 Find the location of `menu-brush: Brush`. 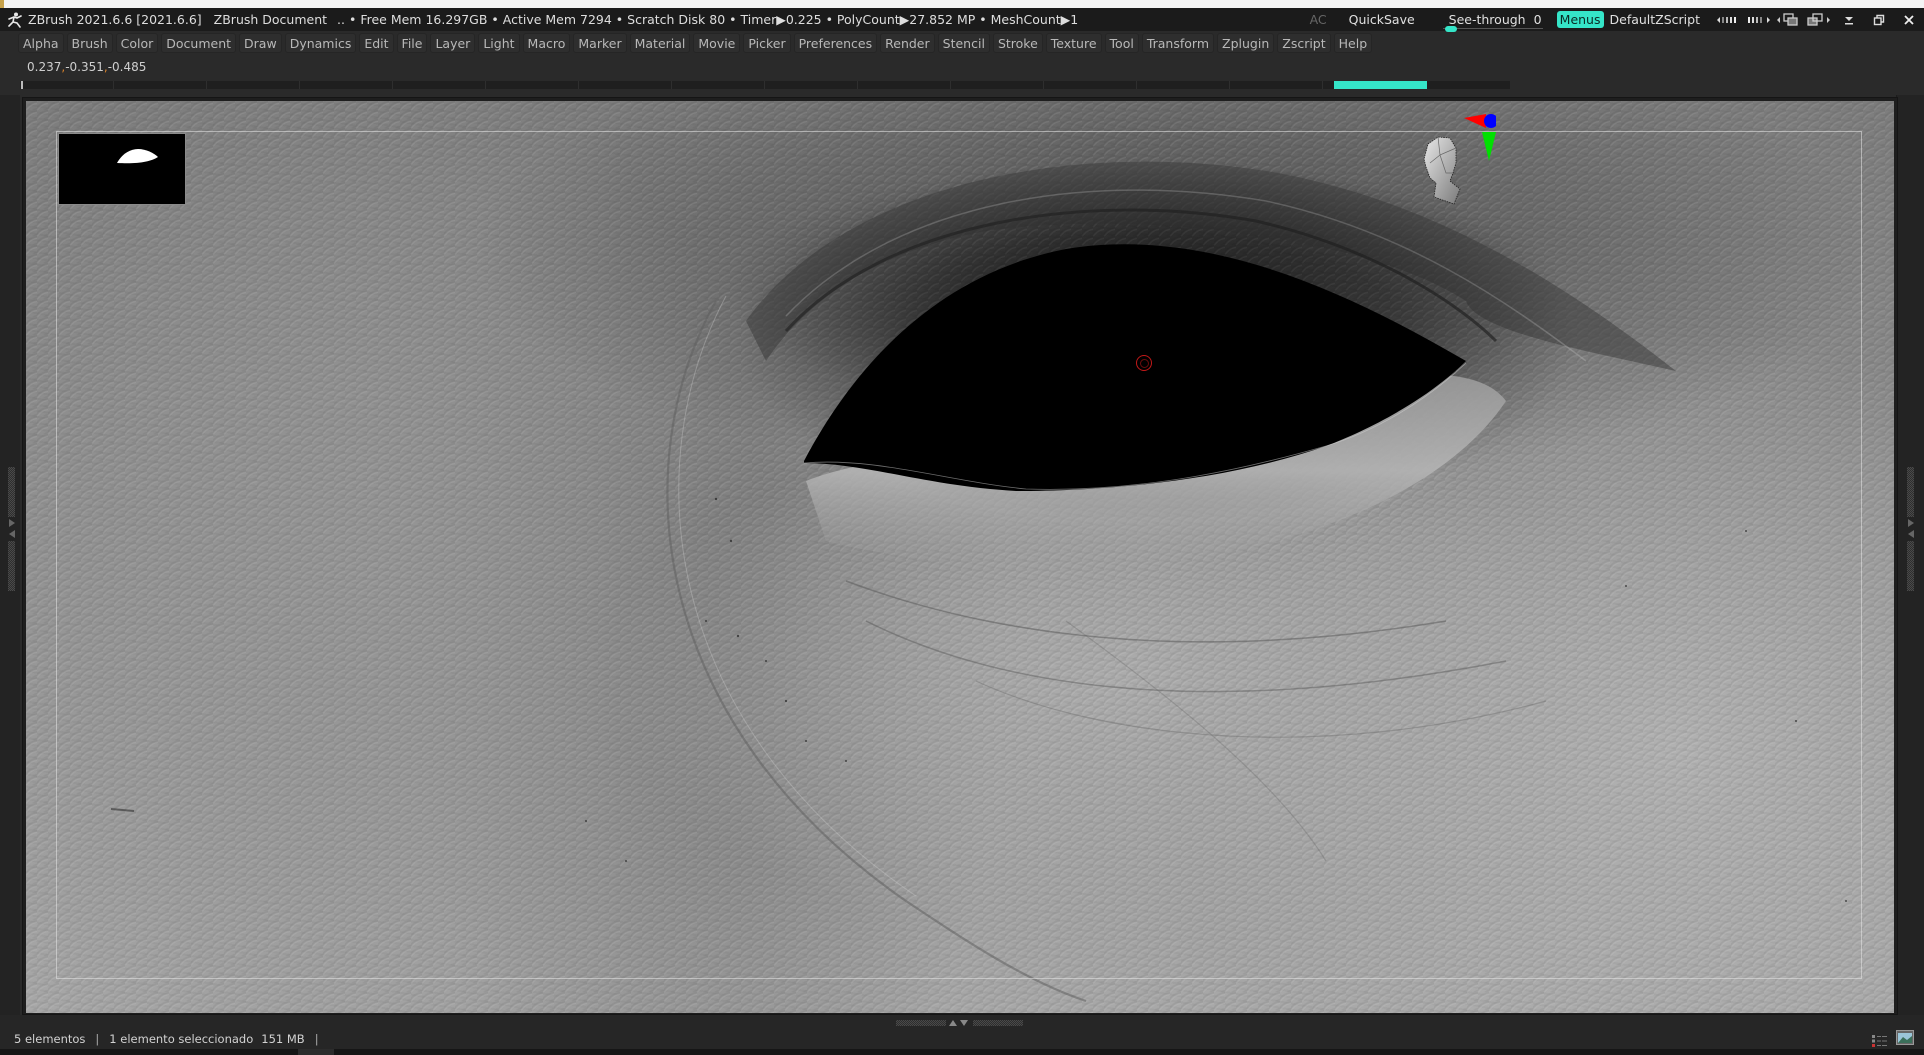

menu-brush: Brush is located at coordinates (89, 43).